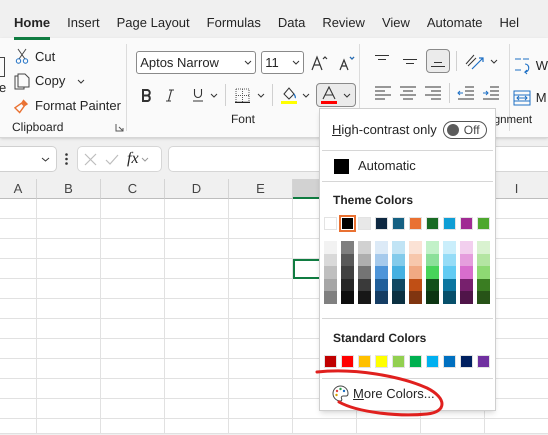 This screenshot has height=435, width=548. What do you see at coordinates (242, 119) in the screenshot?
I see `group-label: Font` at bounding box center [242, 119].